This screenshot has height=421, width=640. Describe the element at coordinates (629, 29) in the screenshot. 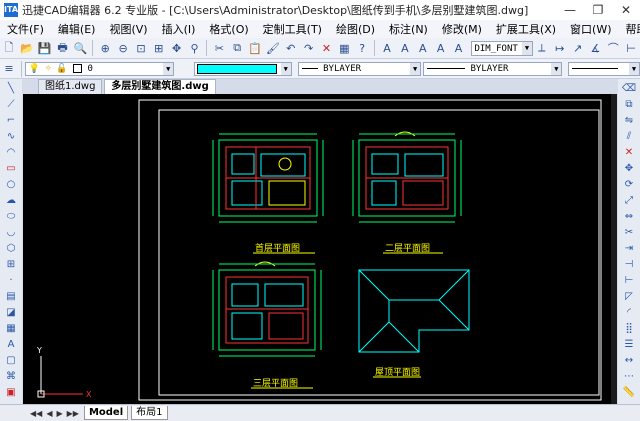

I see `menu-help: 帮助(H)` at that location.